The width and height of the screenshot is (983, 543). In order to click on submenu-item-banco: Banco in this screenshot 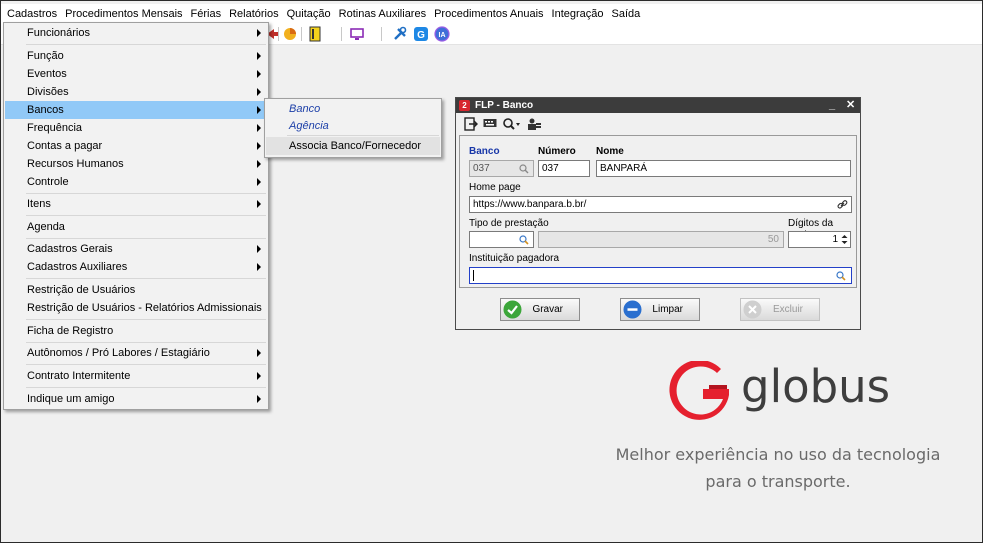, I will do `click(353, 109)`.